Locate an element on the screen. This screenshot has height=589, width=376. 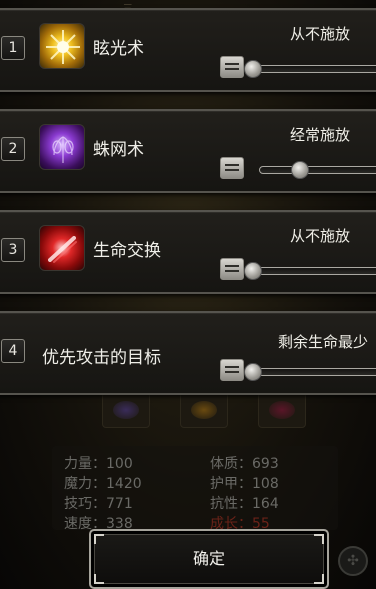
cast-frequency-label: 经常施放 is located at coordinates (319, 135).